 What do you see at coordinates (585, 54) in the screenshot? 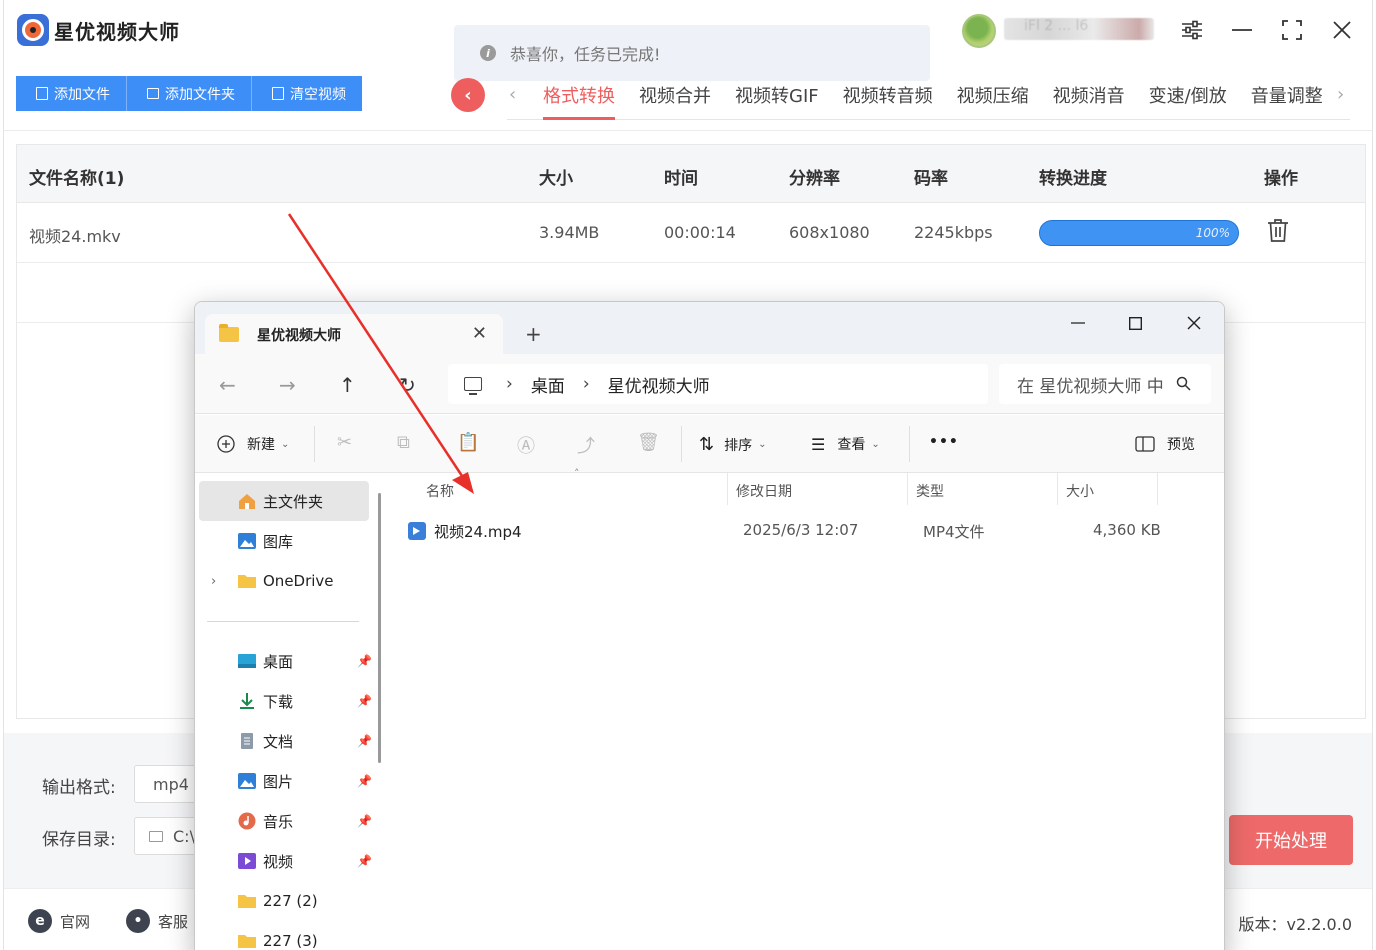
I see `toast-message: 恭喜你，任务已完成!` at bounding box center [585, 54].